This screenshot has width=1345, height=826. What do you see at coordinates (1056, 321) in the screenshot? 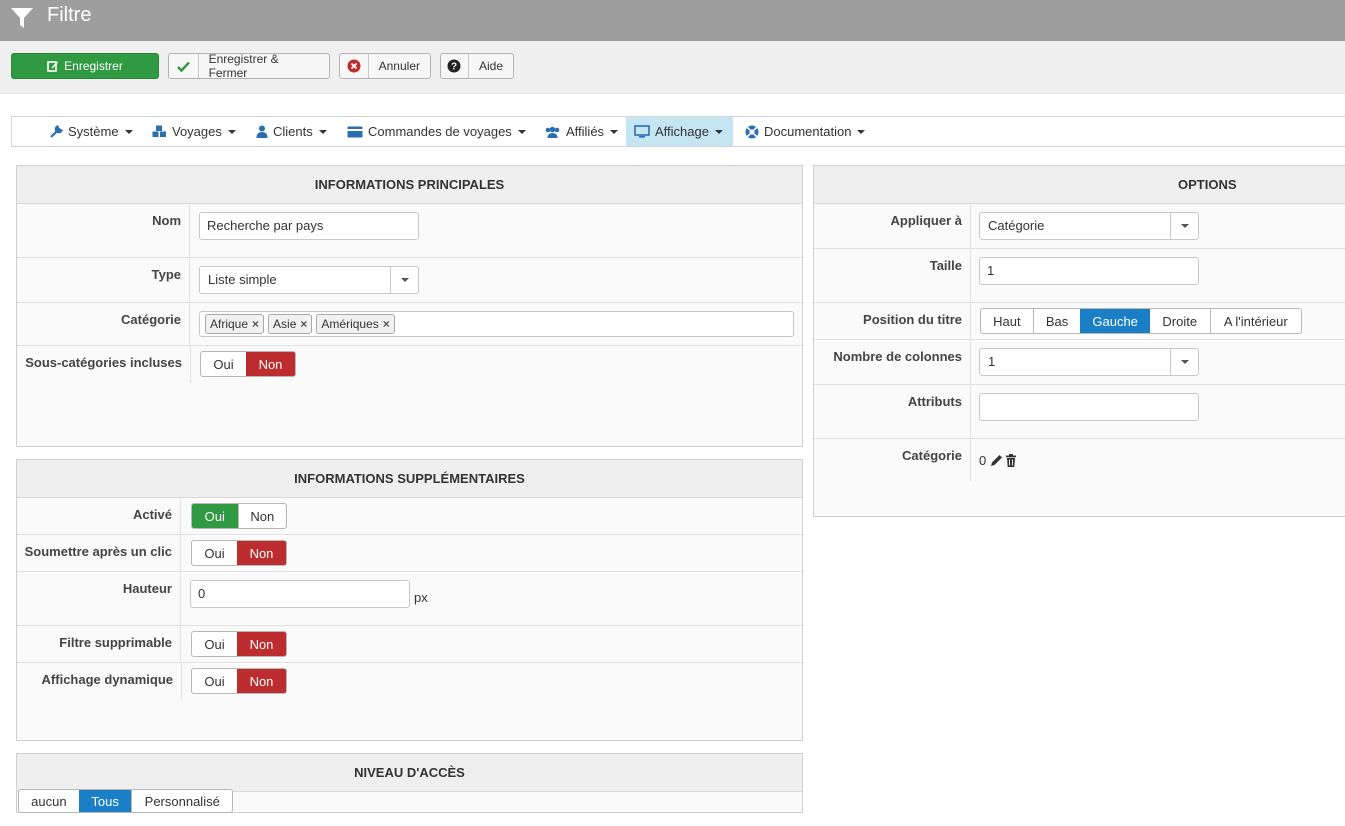
I see `title-pos-bas: Bas` at bounding box center [1056, 321].